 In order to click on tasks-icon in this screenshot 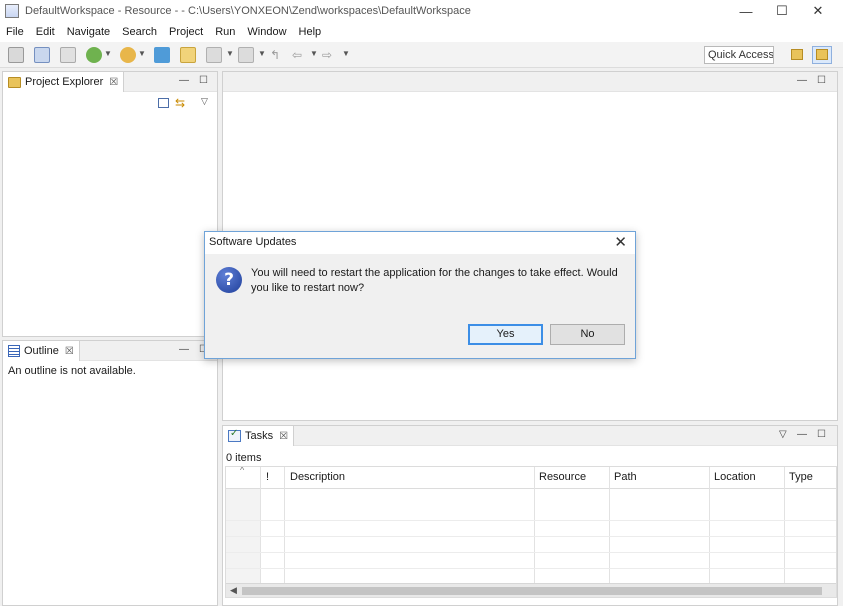, I will do `click(234, 435)`.